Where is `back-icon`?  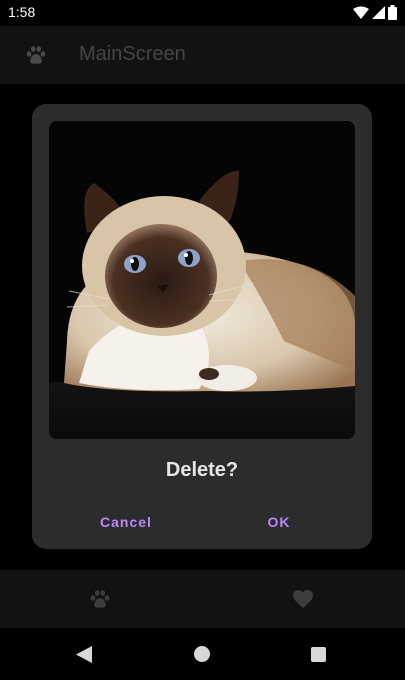 back-icon is located at coordinates (84, 654).